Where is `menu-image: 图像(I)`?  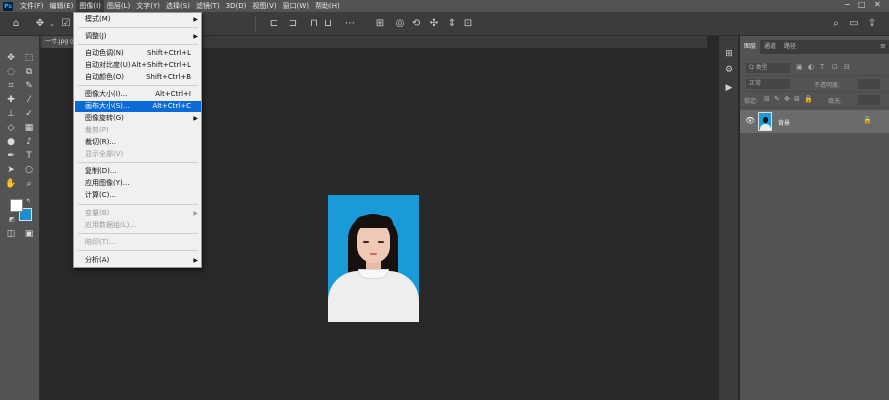 menu-image: 图像(I) is located at coordinates (90, 6).